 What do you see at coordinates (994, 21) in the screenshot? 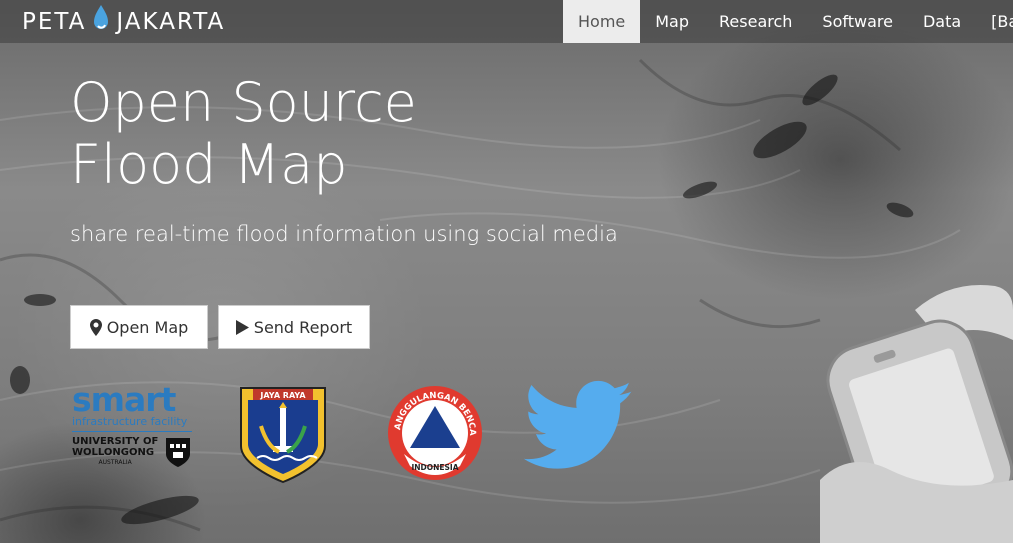
I see `nav-item-language: [Ba` at bounding box center [994, 21].